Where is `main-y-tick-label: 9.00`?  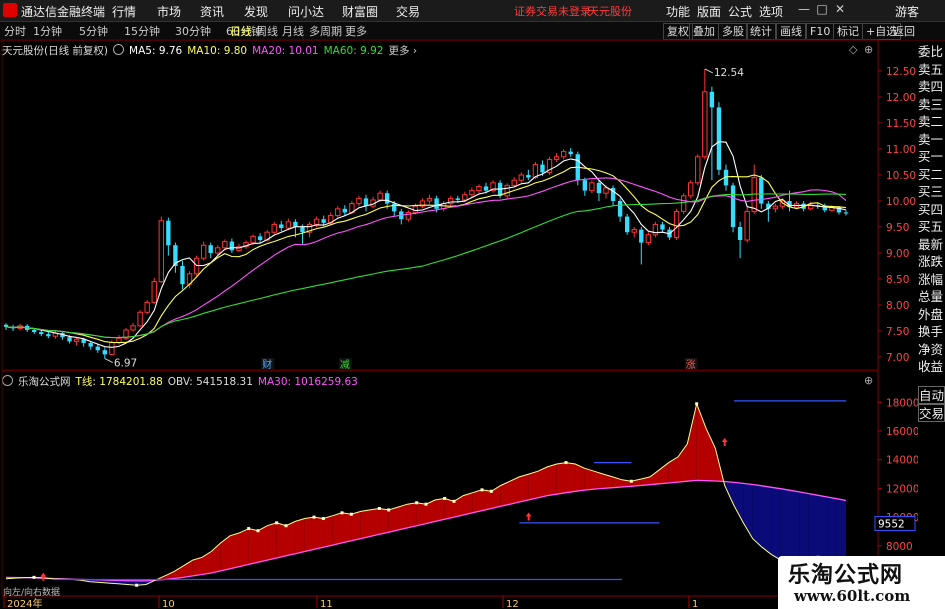 main-y-tick-label: 9.00 is located at coordinates (897, 254).